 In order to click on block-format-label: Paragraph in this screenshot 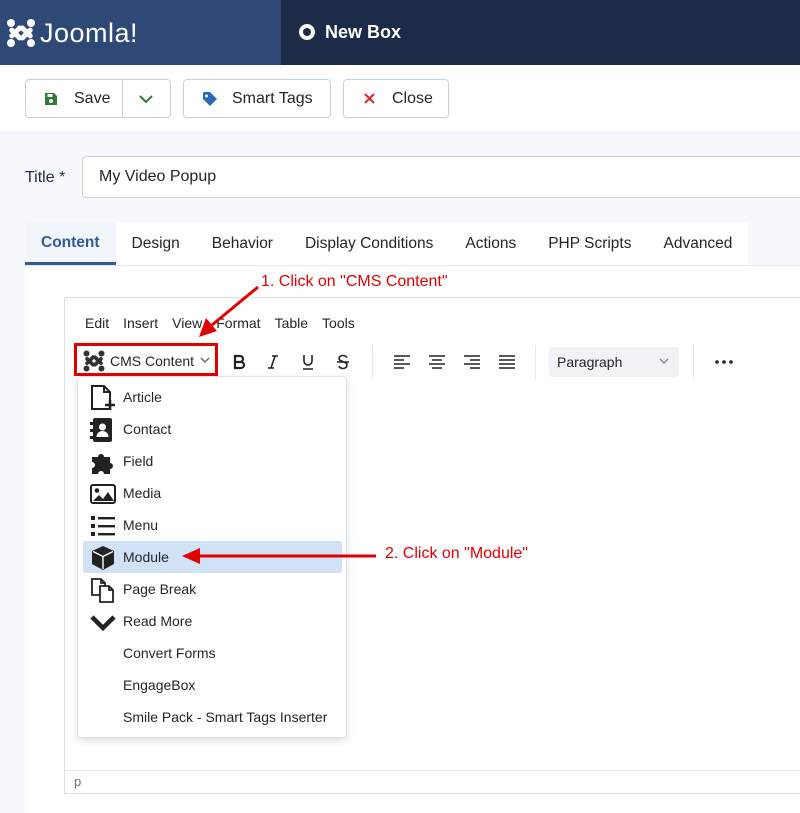, I will do `click(590, 362)`.